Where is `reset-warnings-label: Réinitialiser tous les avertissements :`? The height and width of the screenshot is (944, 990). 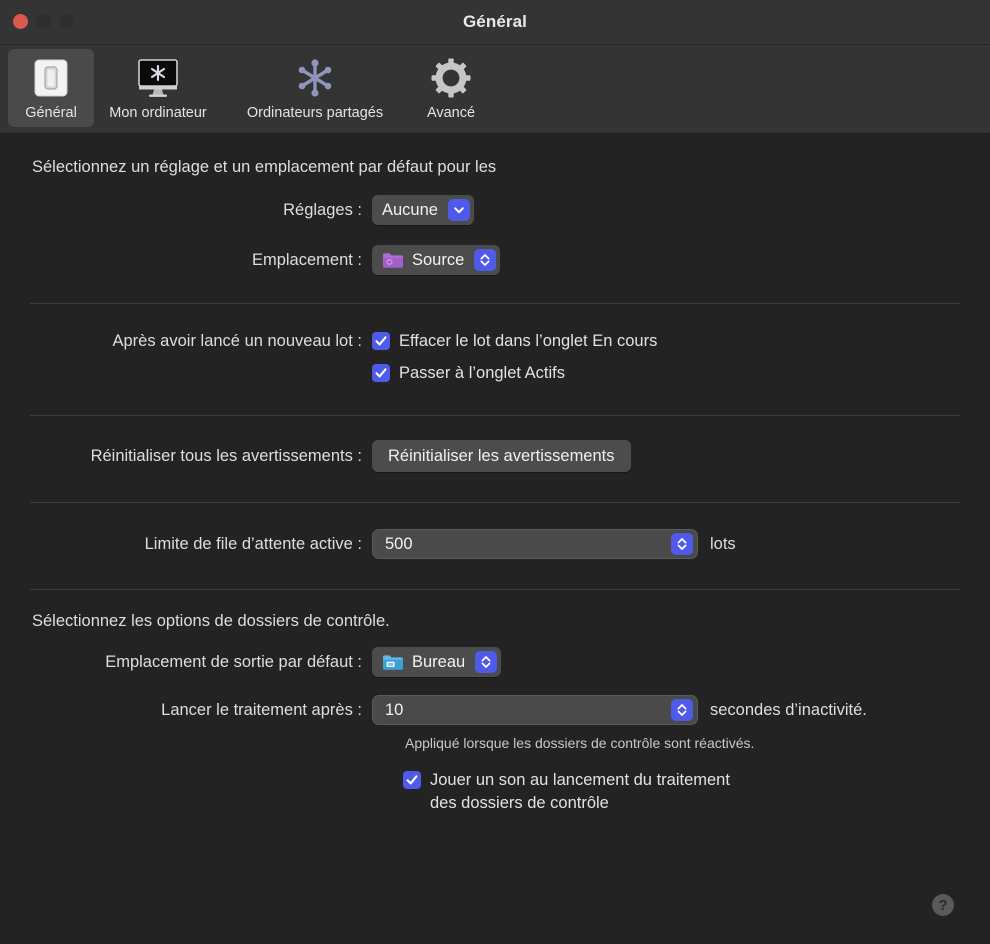 reset-warnings-label: Réinitialiser tous les avertissements : is located at coordinates (226, 455).